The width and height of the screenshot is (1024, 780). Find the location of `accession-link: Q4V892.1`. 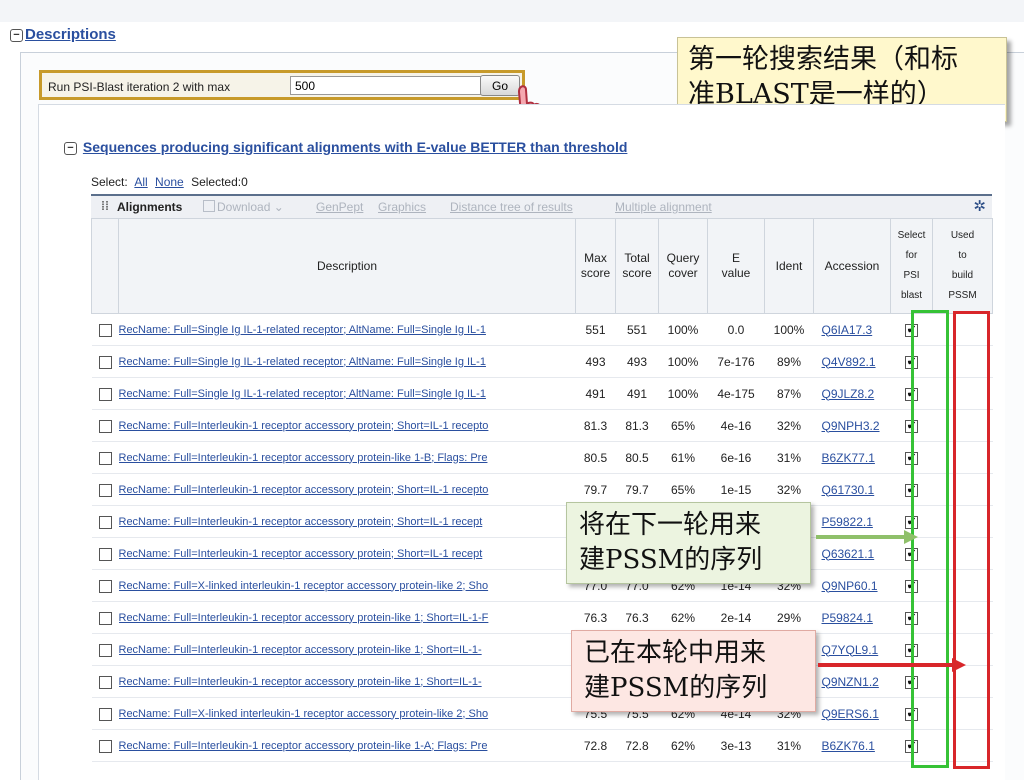

accession-link: Q4V892.1 is located at coordinates (852, 361).